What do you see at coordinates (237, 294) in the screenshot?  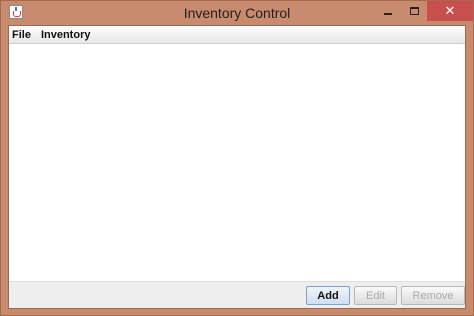 I see `button-bar: Add Edit Remove` at bounding box center [237, 294].